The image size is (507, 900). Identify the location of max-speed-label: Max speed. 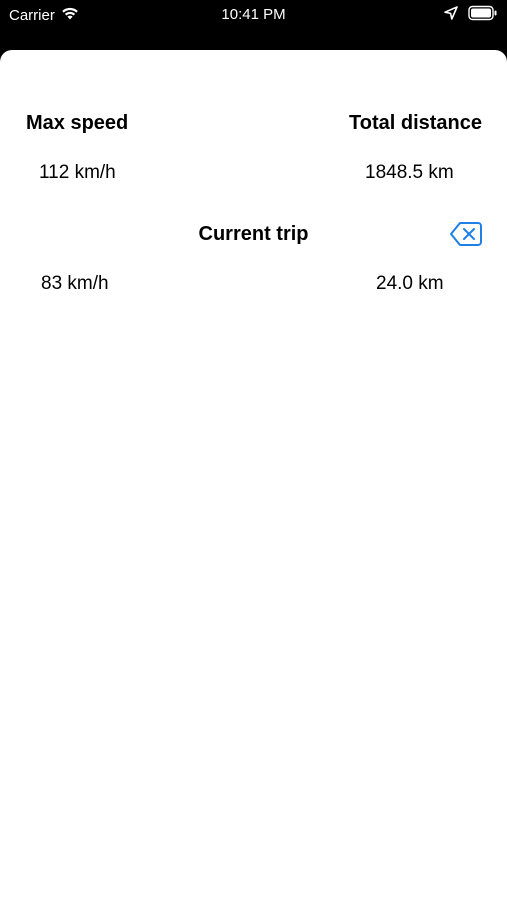
(77, 123).